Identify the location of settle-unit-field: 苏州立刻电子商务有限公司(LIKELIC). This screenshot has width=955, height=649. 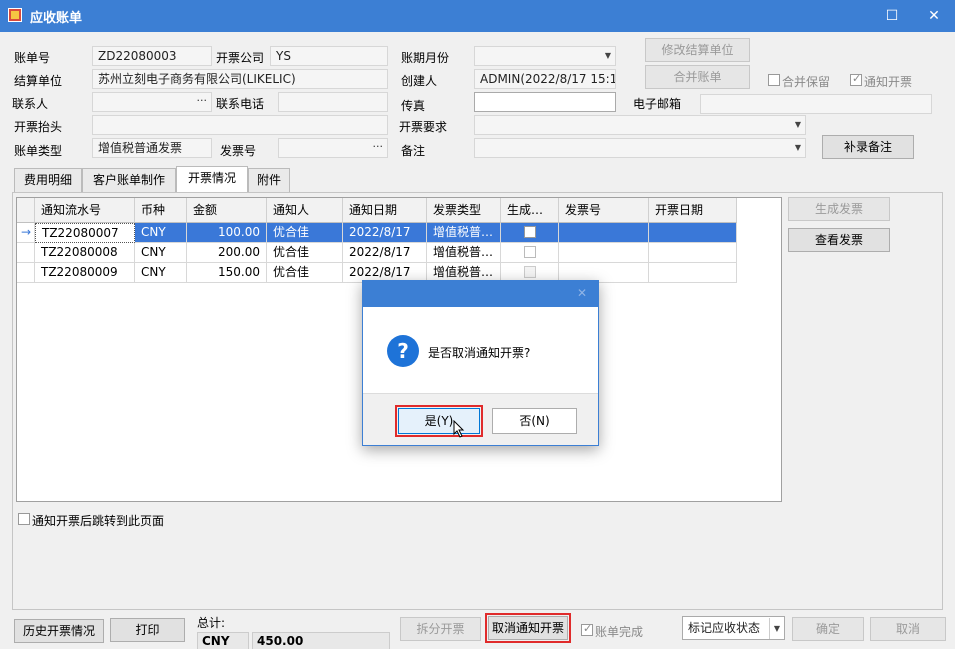
(240, 79).